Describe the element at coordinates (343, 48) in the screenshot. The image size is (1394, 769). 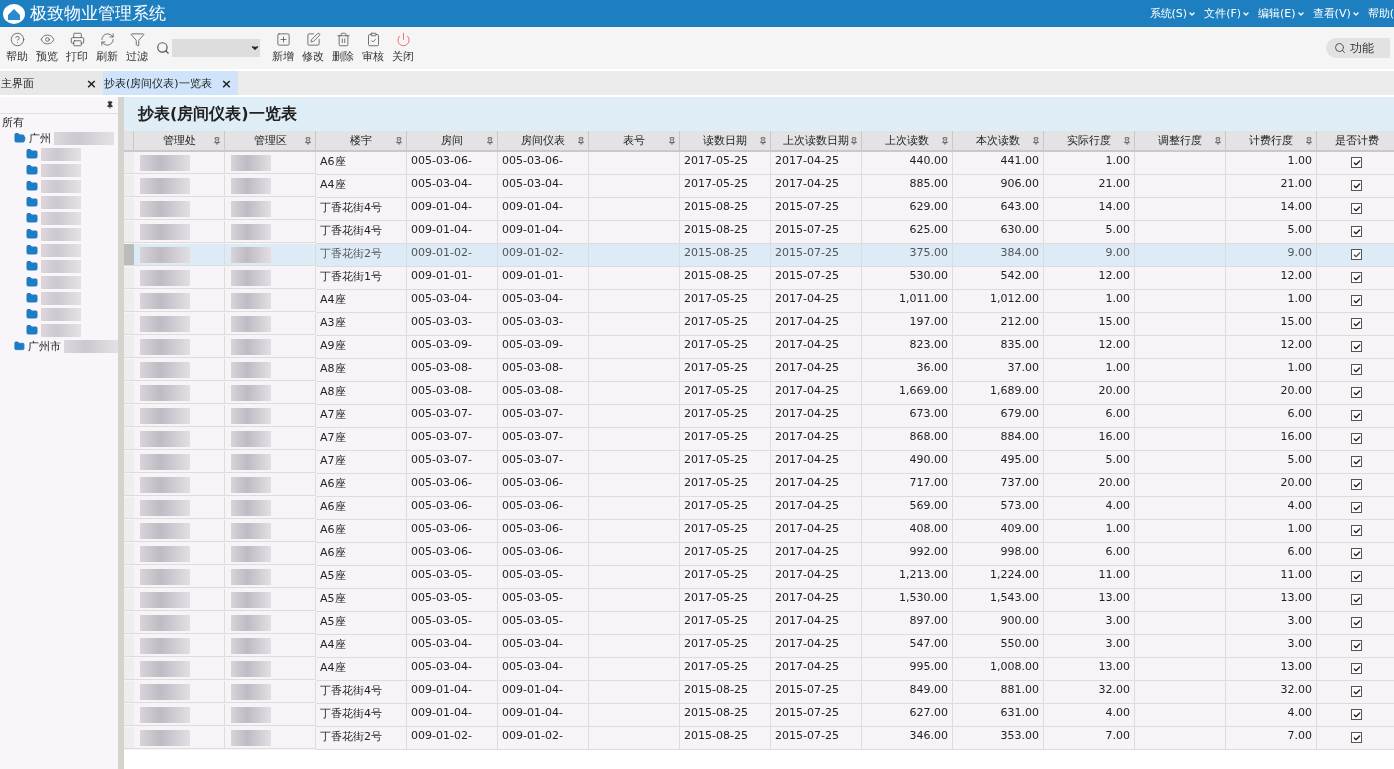
I see `delete-button: 删除` at that location.